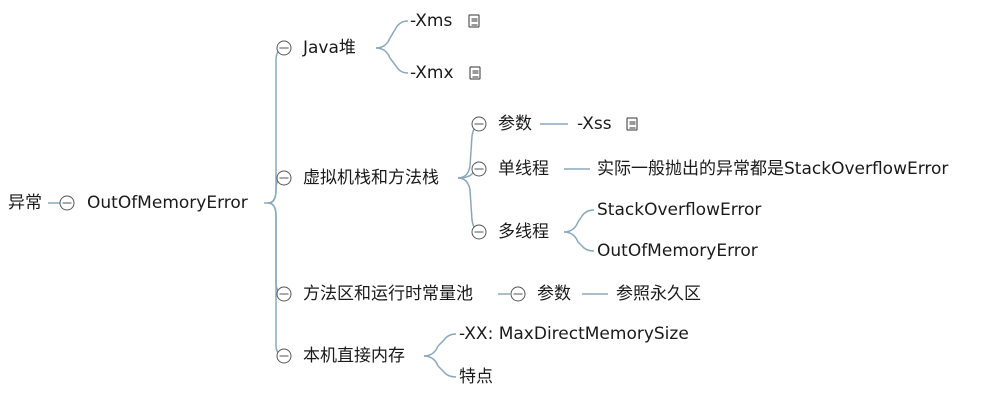 The height and width of the screenshot is (402, 1008). I want to click on direct-memory-node: 本机直接内存, so click(354, 356).